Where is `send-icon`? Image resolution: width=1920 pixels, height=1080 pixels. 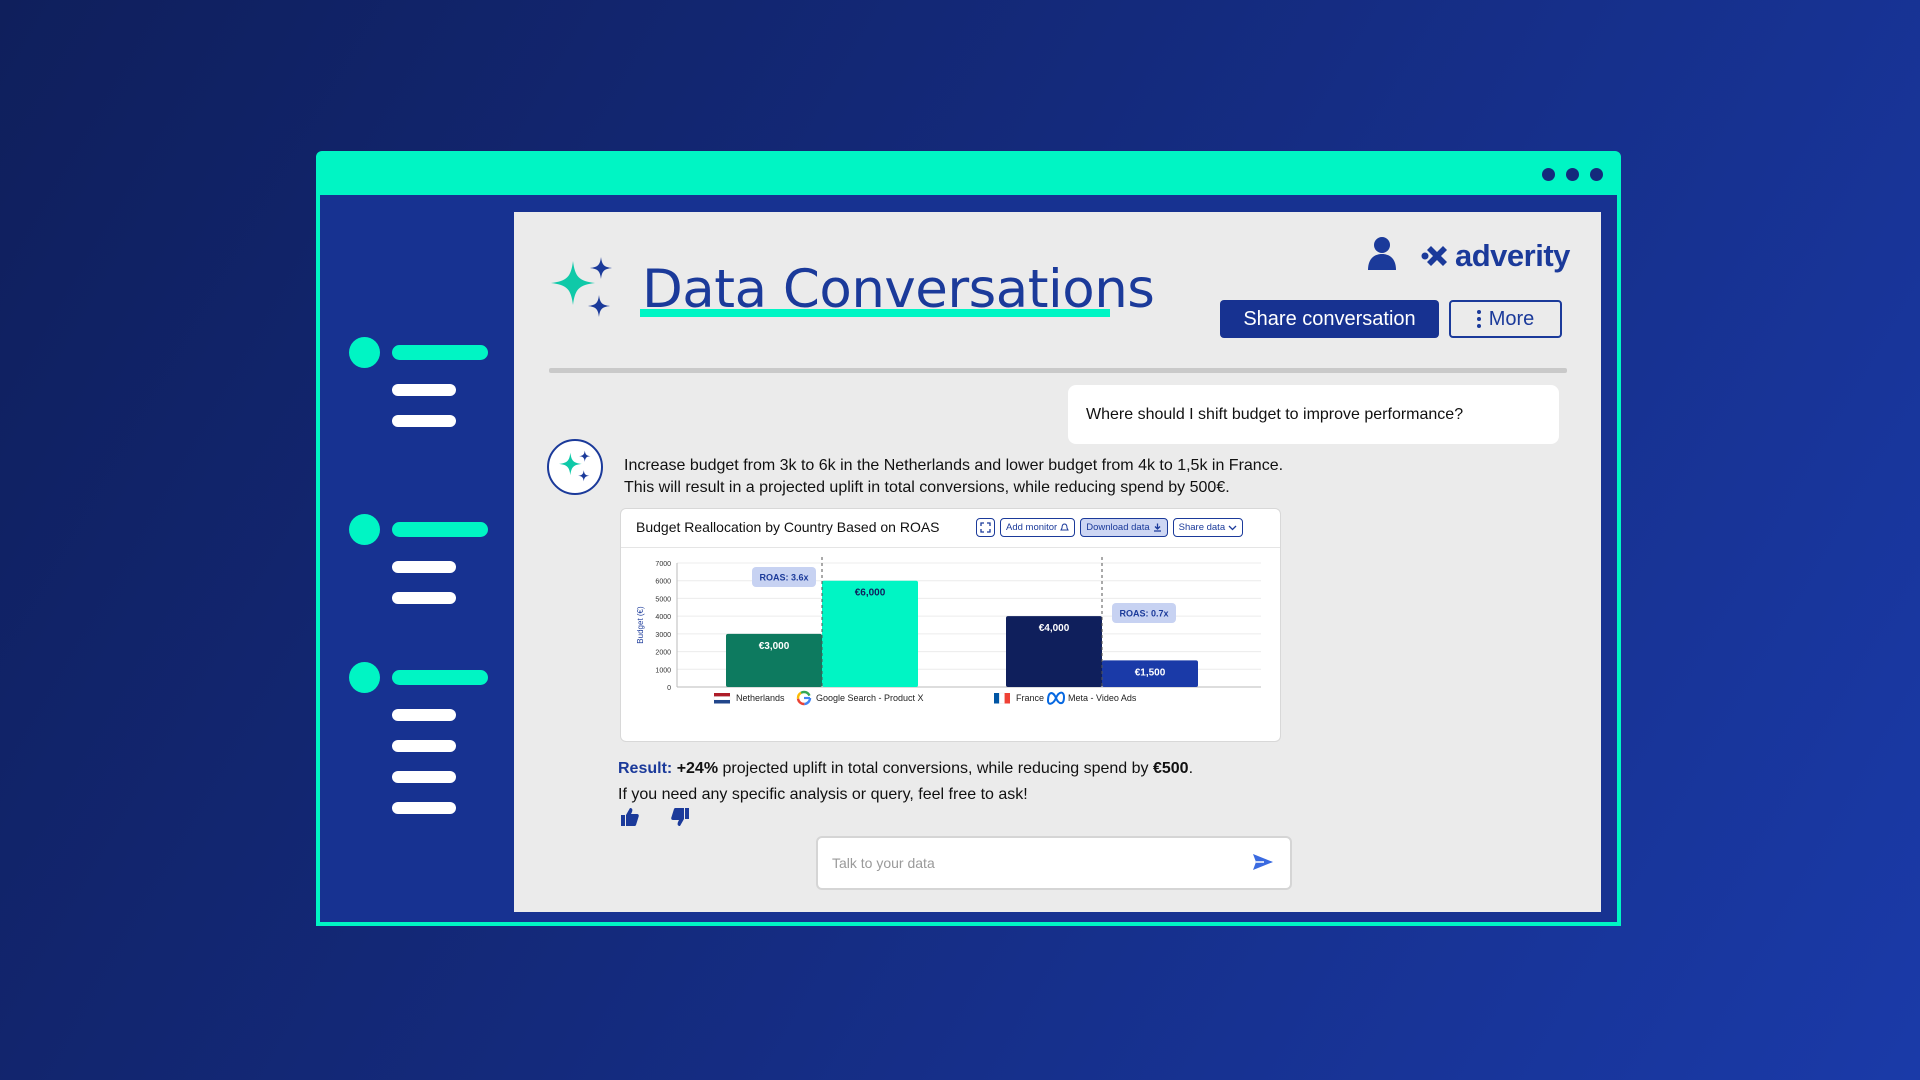 send-icon is located at coordinates (1263, 862).